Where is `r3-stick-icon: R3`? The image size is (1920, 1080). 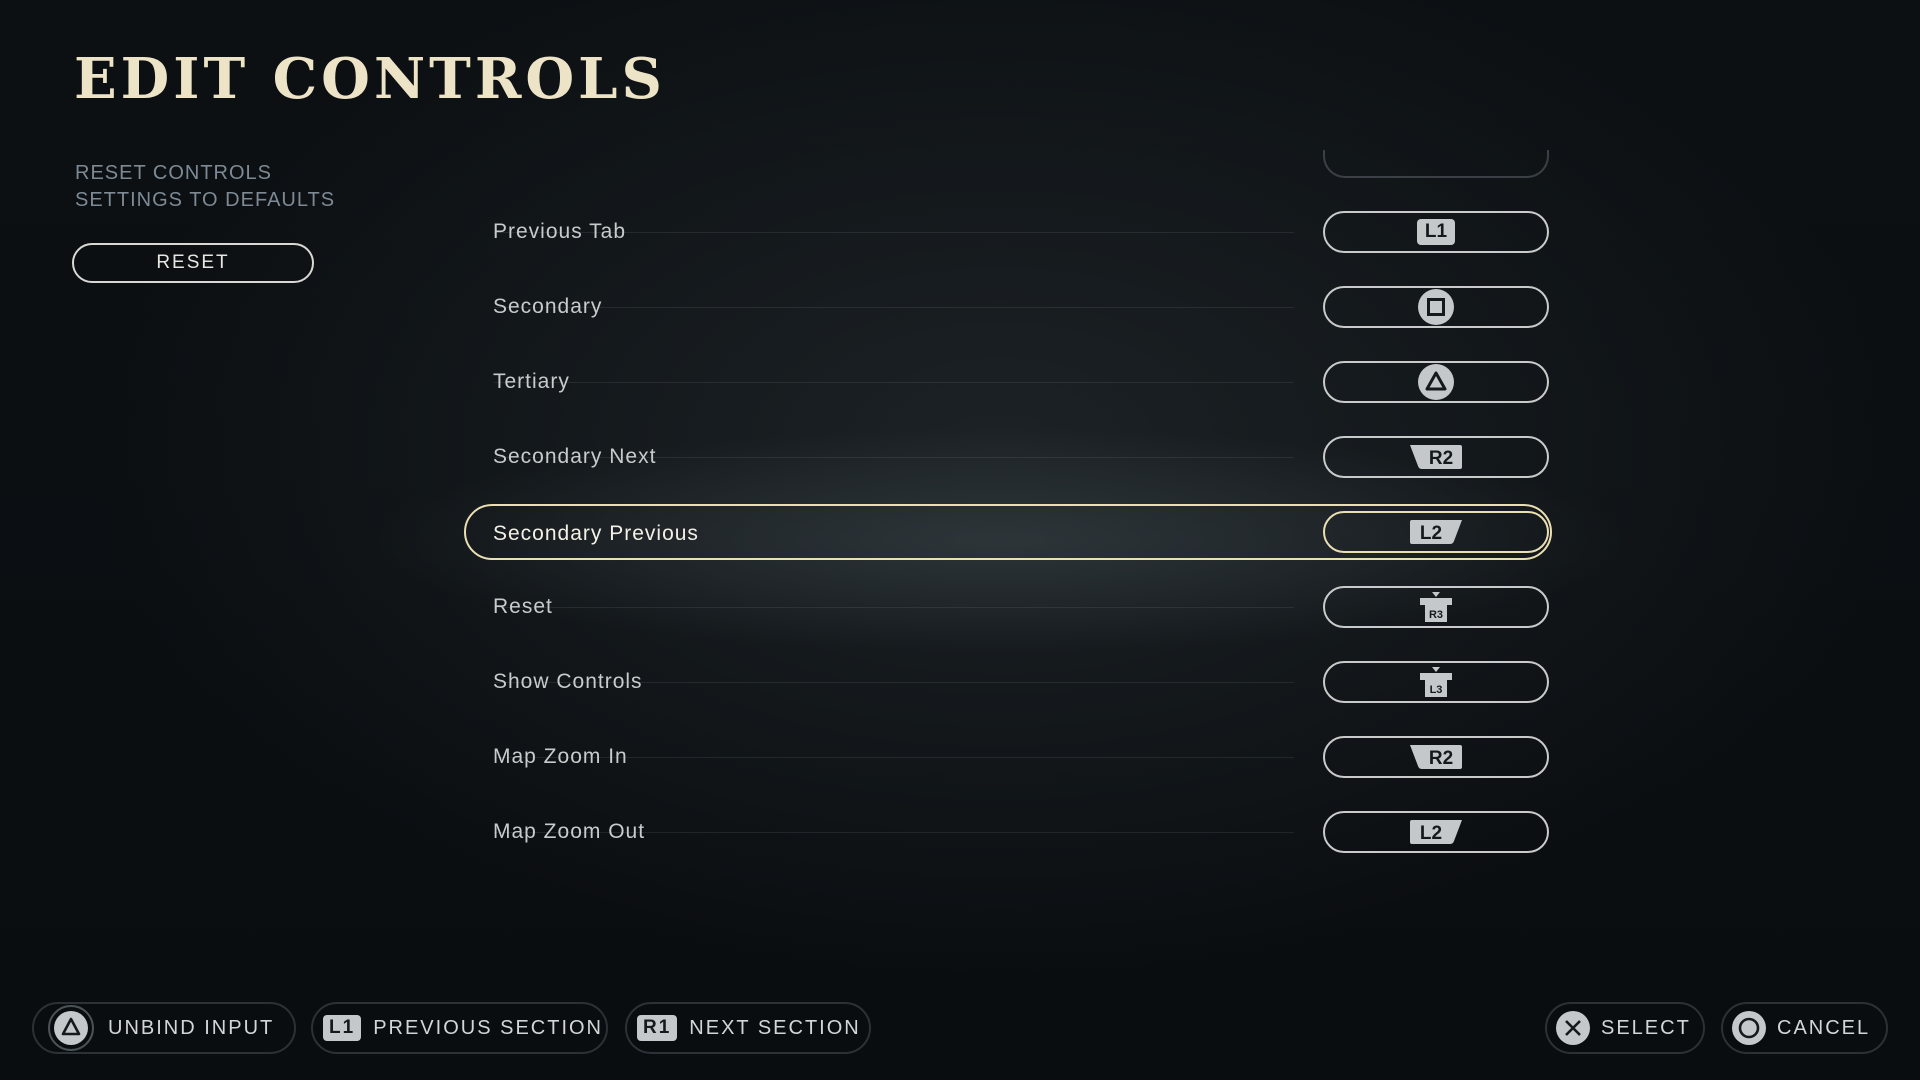
r3-stick-icon: R3 is located at coordinates (1436, 607).